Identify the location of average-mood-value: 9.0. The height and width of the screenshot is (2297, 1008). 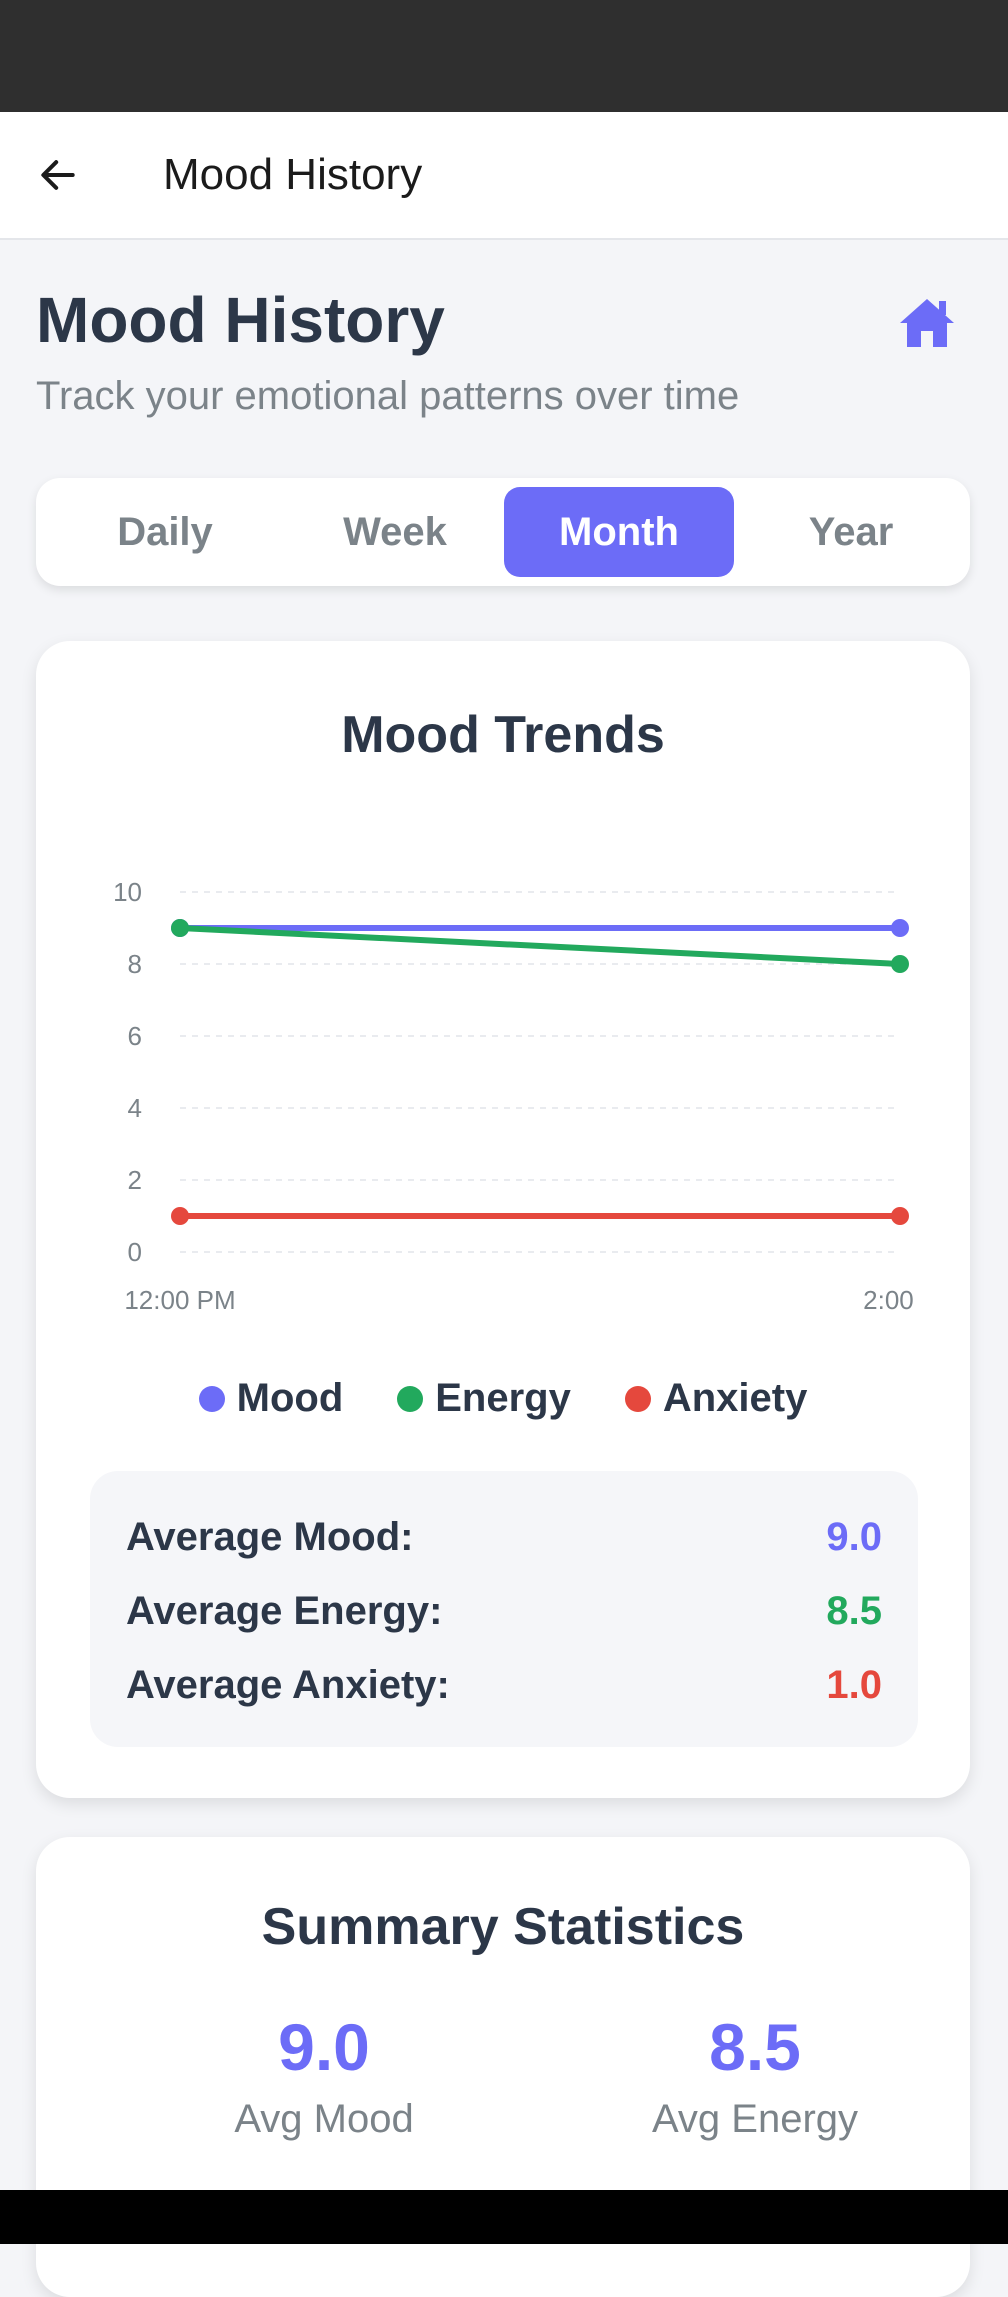
(854, 1536).